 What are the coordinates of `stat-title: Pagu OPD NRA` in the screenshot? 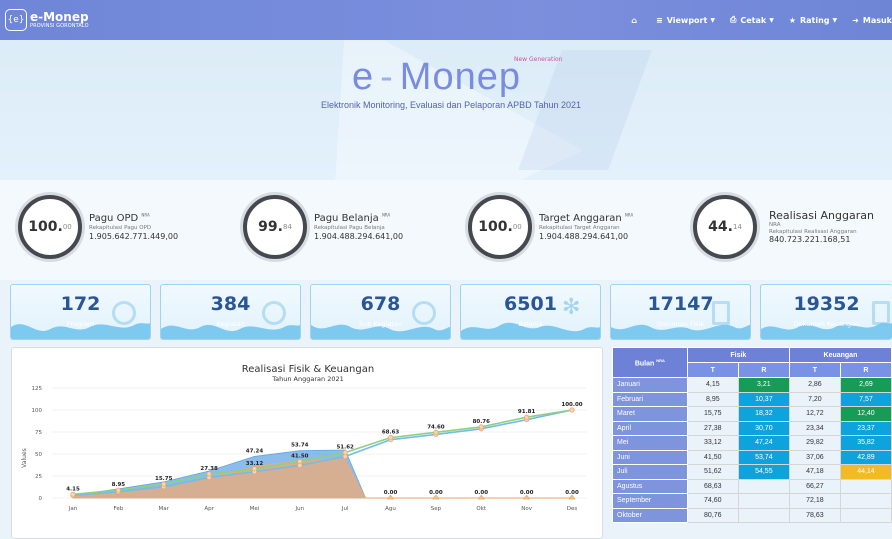 It's located at (119, 218).